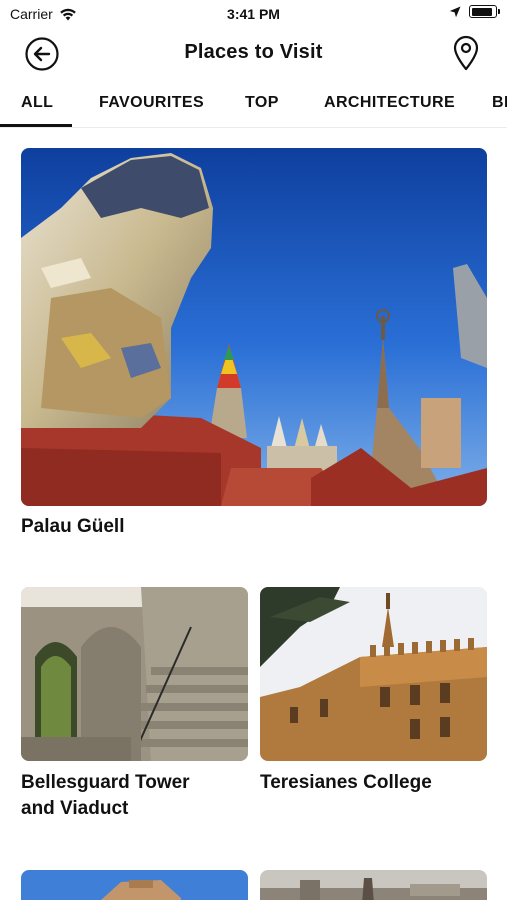 This screenshot has height=900, width=507. I want to click on tab-all: ALL, so click(37, 103).